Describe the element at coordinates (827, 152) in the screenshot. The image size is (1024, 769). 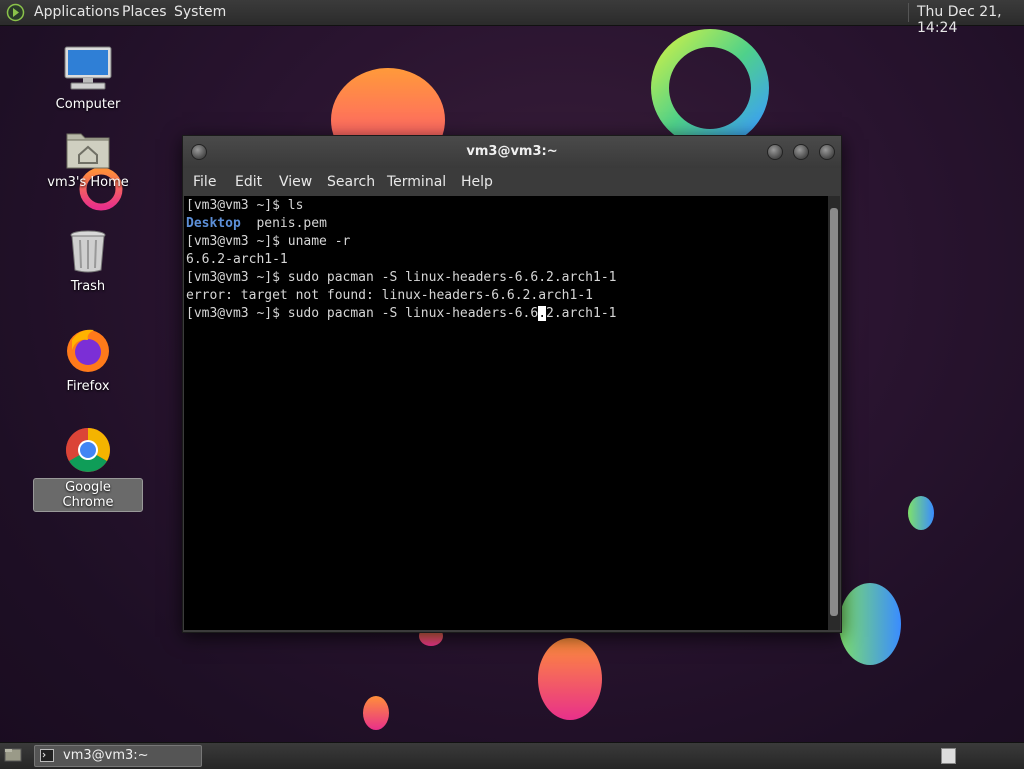
I see `close-button` at that location.